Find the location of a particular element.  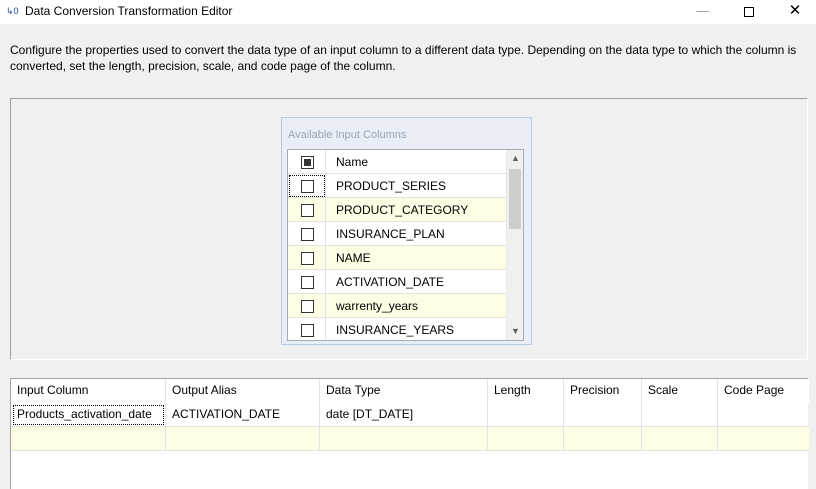

data-type-cell: date [DT_DATE] is located at coordinates (404, 415).